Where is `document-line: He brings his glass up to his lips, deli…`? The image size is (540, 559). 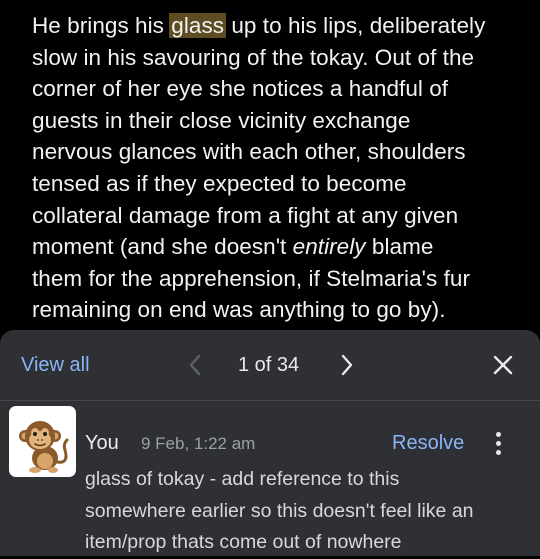 document-line: He brings his glass up to his lips, deli… is located at coordinates (277, 26).